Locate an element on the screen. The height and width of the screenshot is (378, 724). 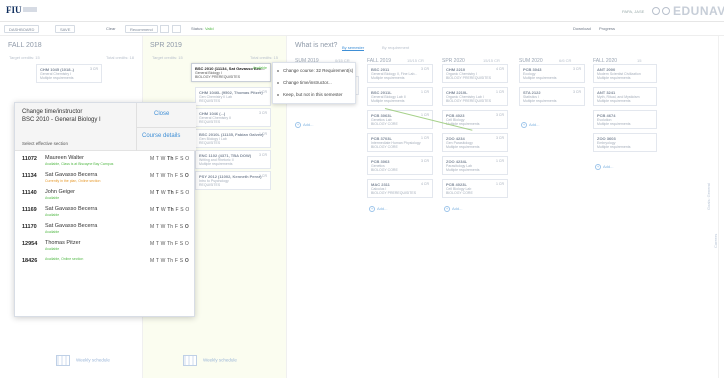
account-icon is located at coordinates (666, 11).